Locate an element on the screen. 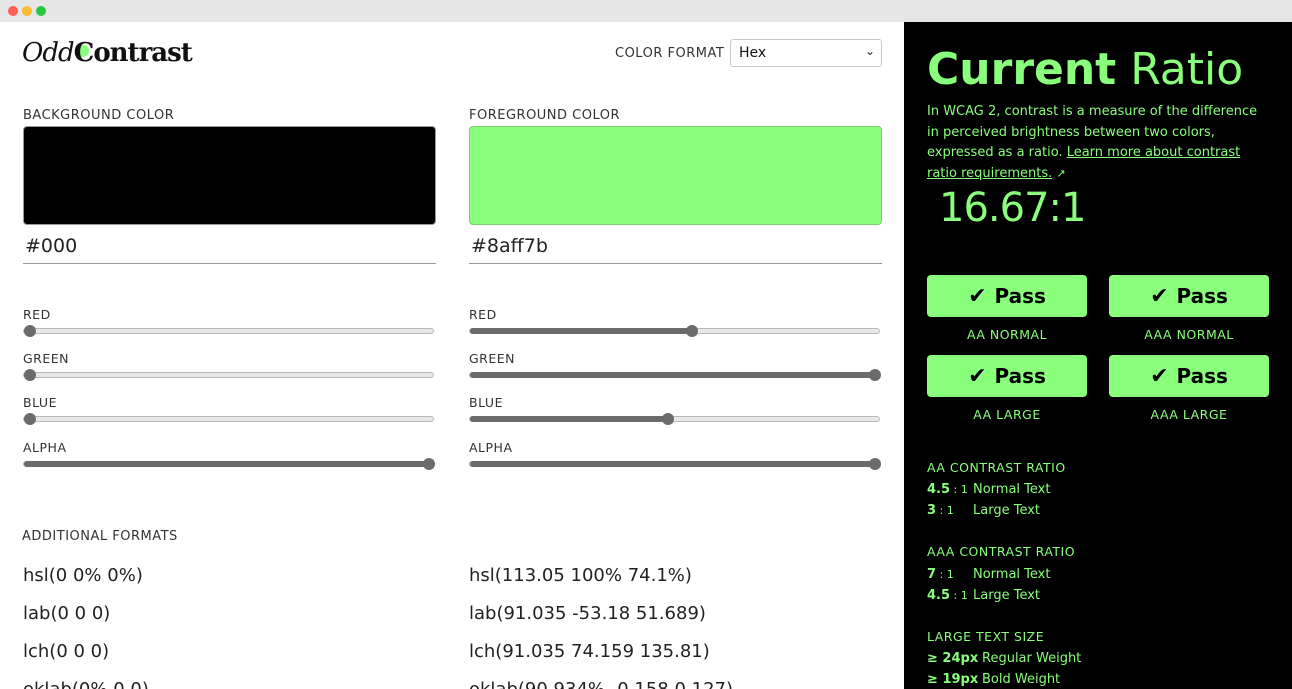 Image resolution: width=1292 pixels, height=689 pixels. aaa-ratio-heading: AAA CONTRAST RATIO is located at coordinates (1001, 551).